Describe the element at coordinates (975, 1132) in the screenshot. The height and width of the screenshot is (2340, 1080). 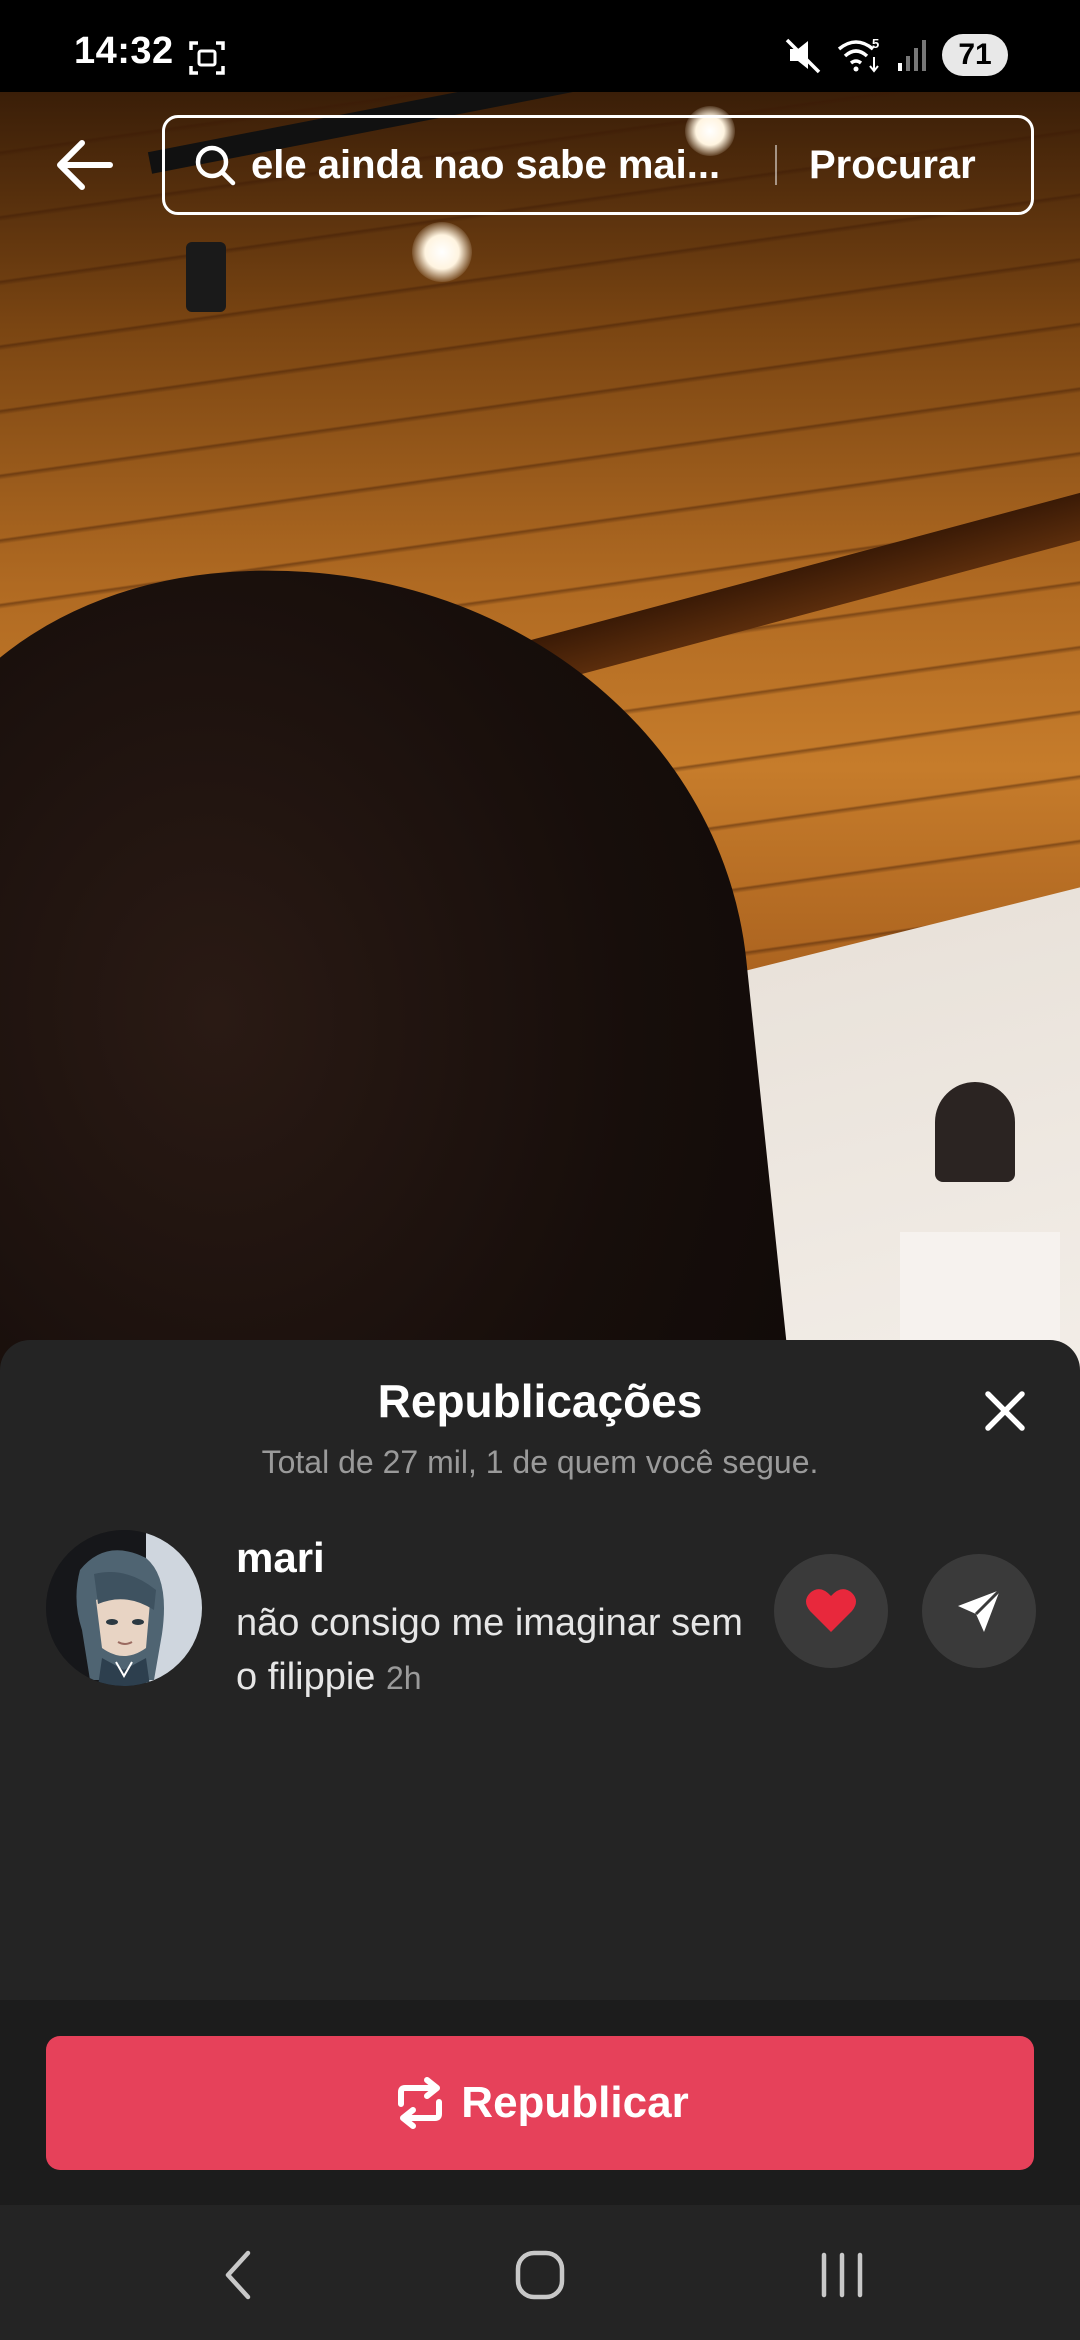
I see `wall-fixture` at that location.